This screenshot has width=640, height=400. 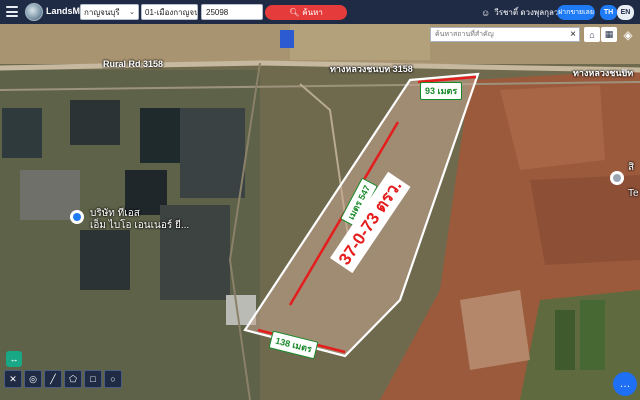 I want to click on search-button: 🔍︎ ค้นหา, so click(x=306, y=12).